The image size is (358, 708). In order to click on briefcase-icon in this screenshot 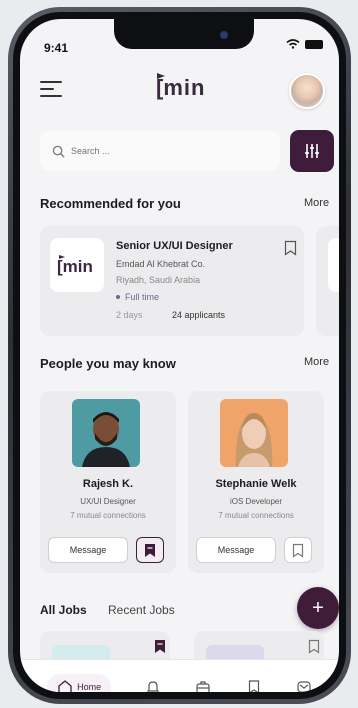, I will do `click(203, 686)`.